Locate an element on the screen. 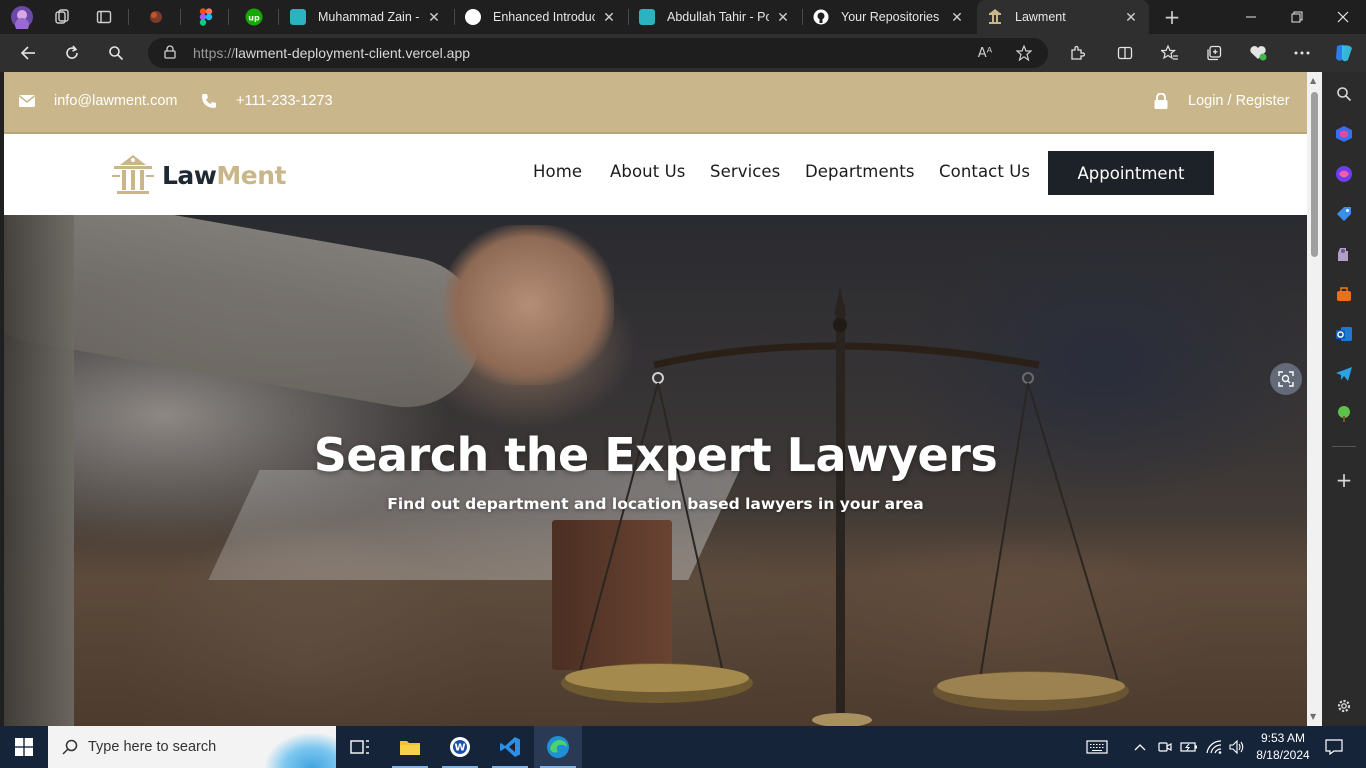 The height and width of the screenshot is (768, 1366). url-host: lawment-deployment-client.vercel.app is located at coordinates (353, 53).